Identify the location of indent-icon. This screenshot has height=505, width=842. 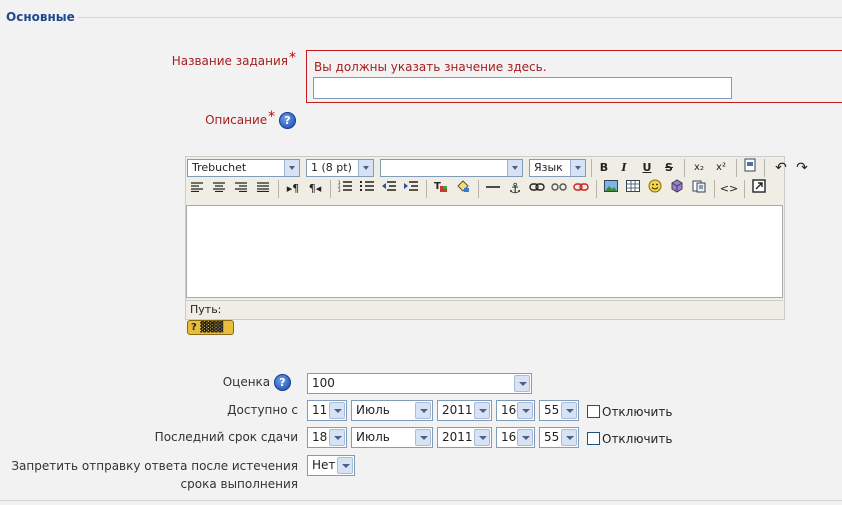
(411, 189).